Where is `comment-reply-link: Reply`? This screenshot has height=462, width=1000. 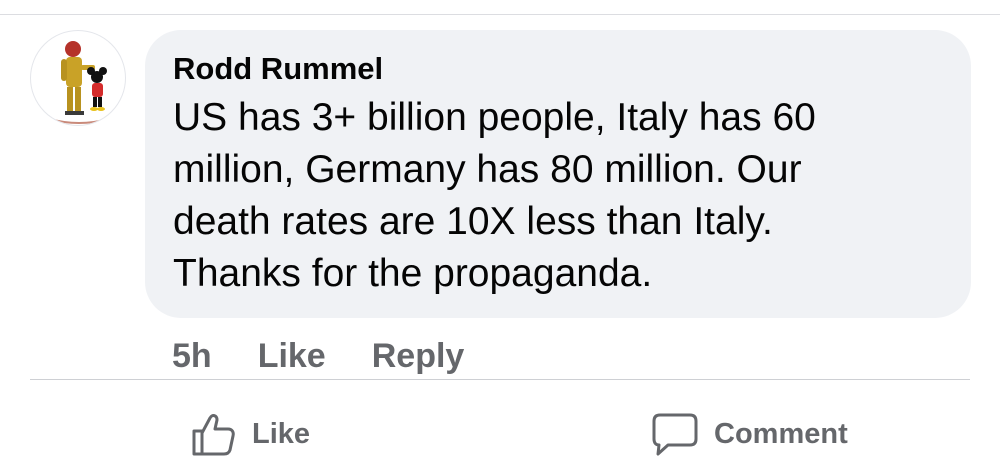
comment-reply-link: Reply is located at coordinates (418, 356).